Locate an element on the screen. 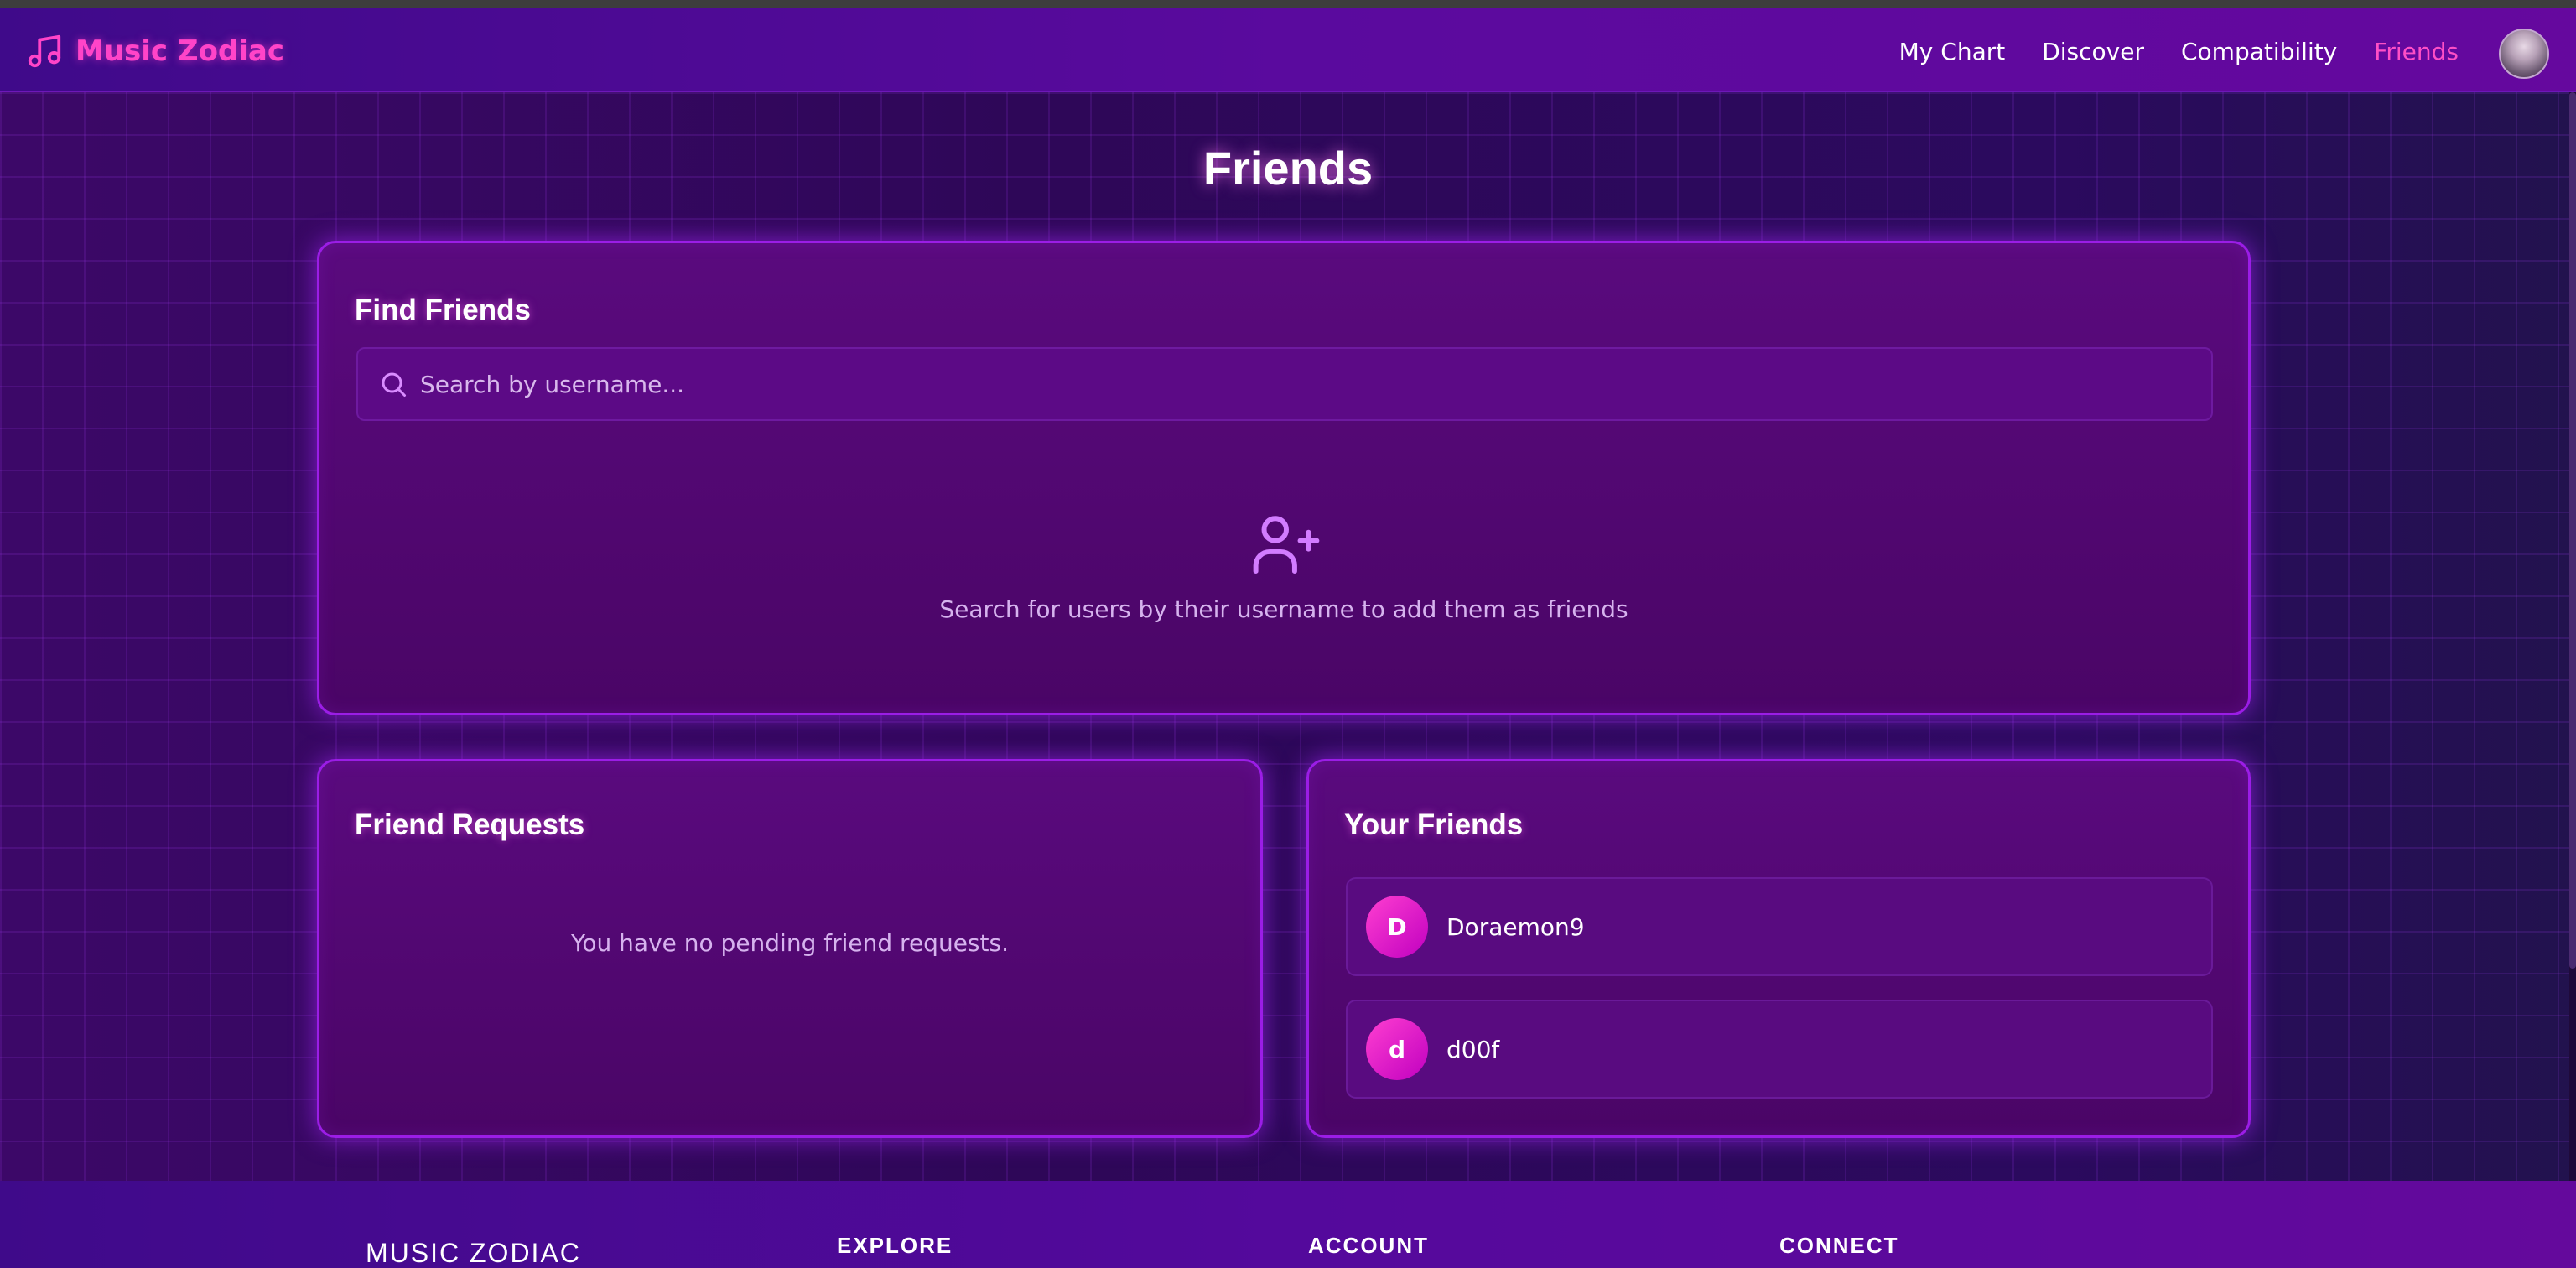  your-friends-card: Your Friends D Doraemon9 d d00f is located at coordinates (1778, 948).